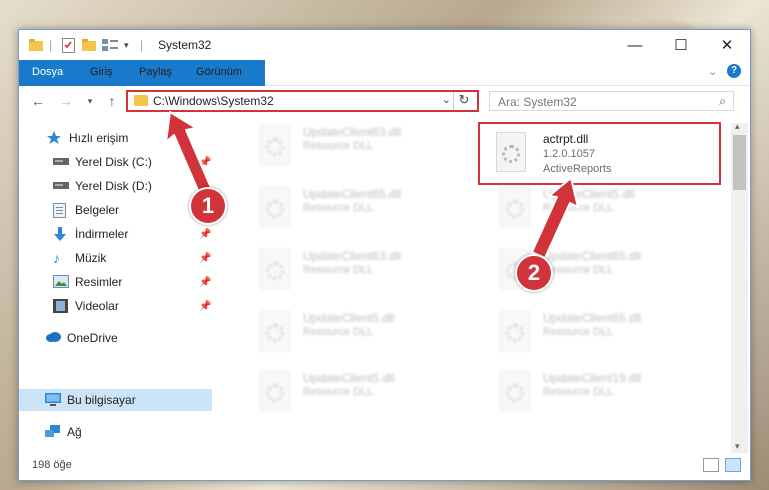 The image size is (769, 490). What do you see at coordinates (737, 446) in the screenshot?
I see `scroll-down-icon: ▾` at bounding box center [737, 446].